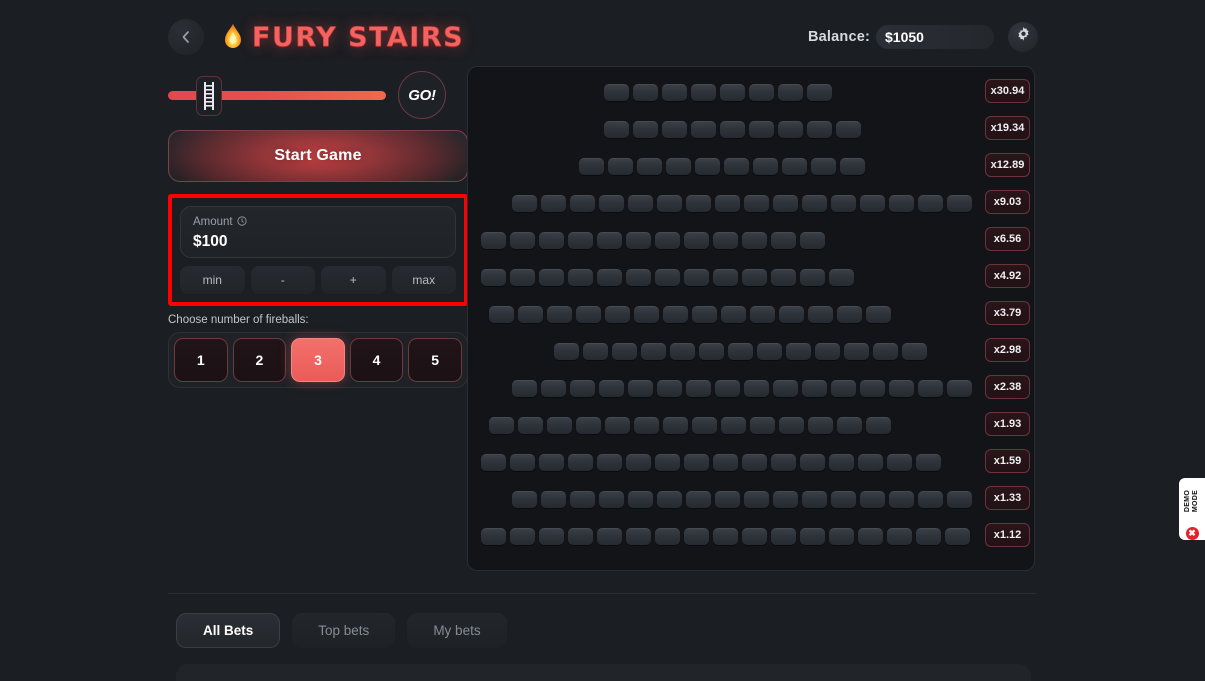 This screenshot has height=681, width=1205. Describe the element at coordinates (277, 95) in the screenshot. I see `bet-slider` at that location.